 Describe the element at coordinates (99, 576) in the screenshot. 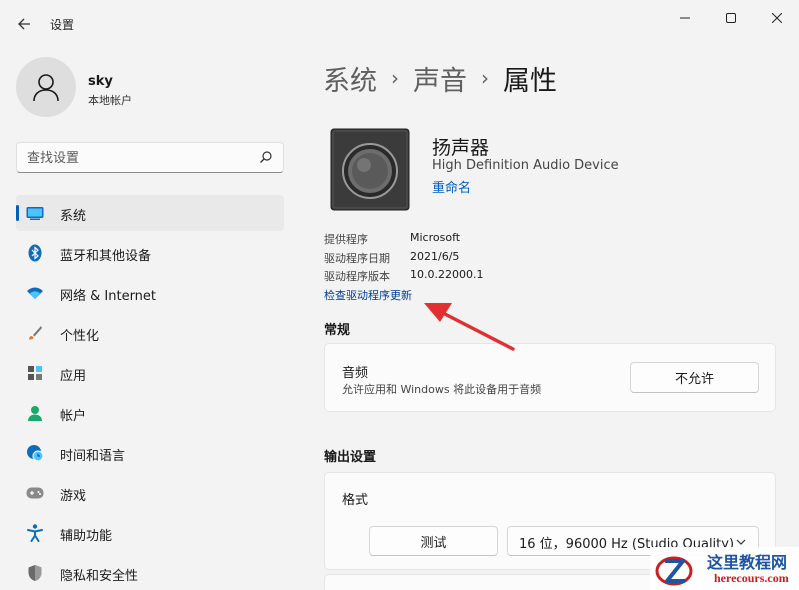

I see `sidebar-item-label: 隐私和安全性` at that location.